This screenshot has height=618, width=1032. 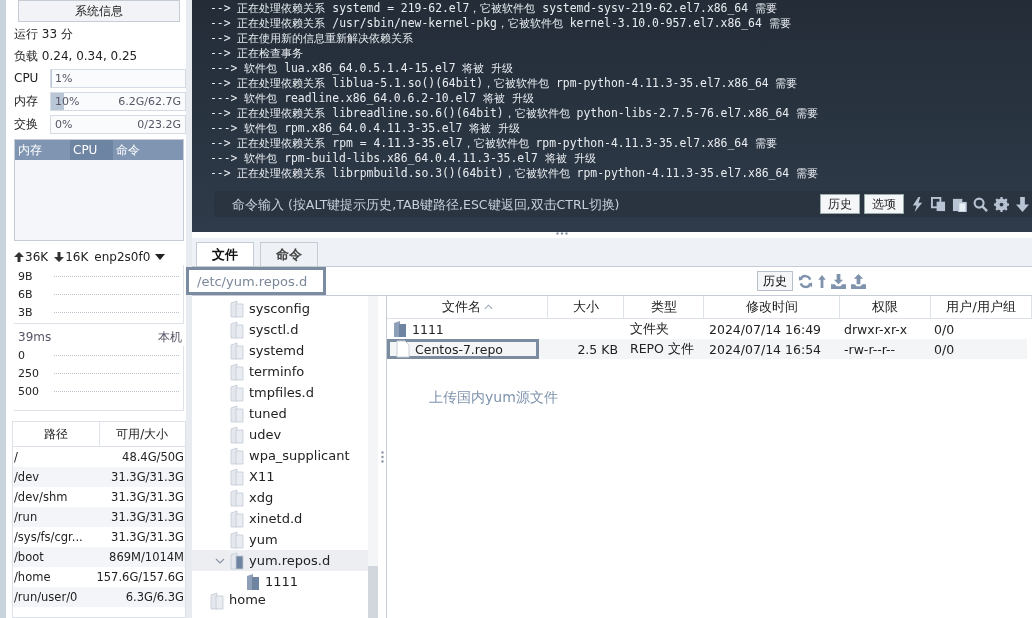 What do you see at coordinates (170, 337) in the screenshot?
I see `ping-target: 本机` at bounding box center [170, 337].